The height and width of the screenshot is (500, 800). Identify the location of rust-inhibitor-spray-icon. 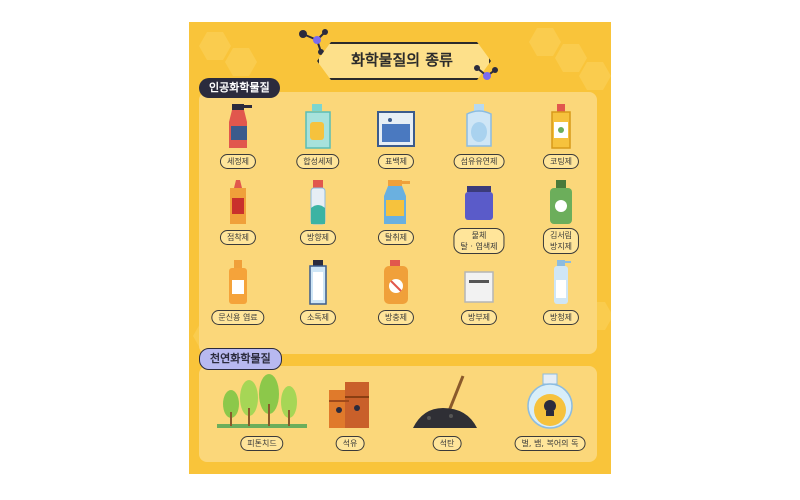
(562, 282).